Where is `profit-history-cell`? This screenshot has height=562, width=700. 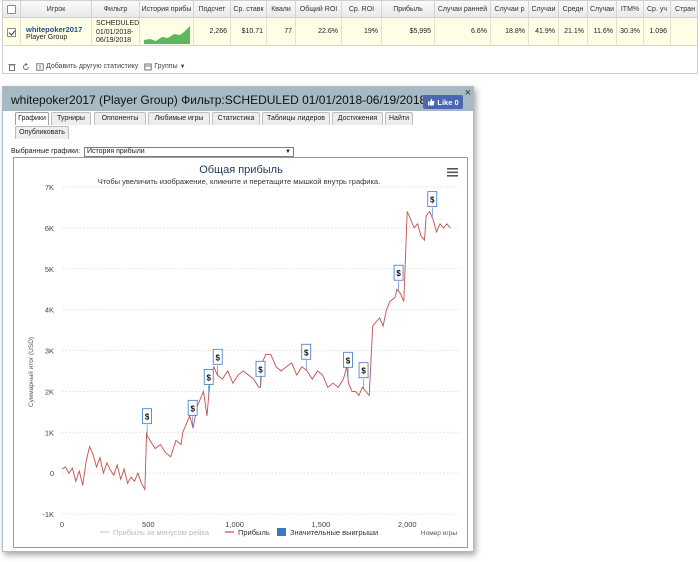 profit-history-cell is located at coordinates (167, 32).